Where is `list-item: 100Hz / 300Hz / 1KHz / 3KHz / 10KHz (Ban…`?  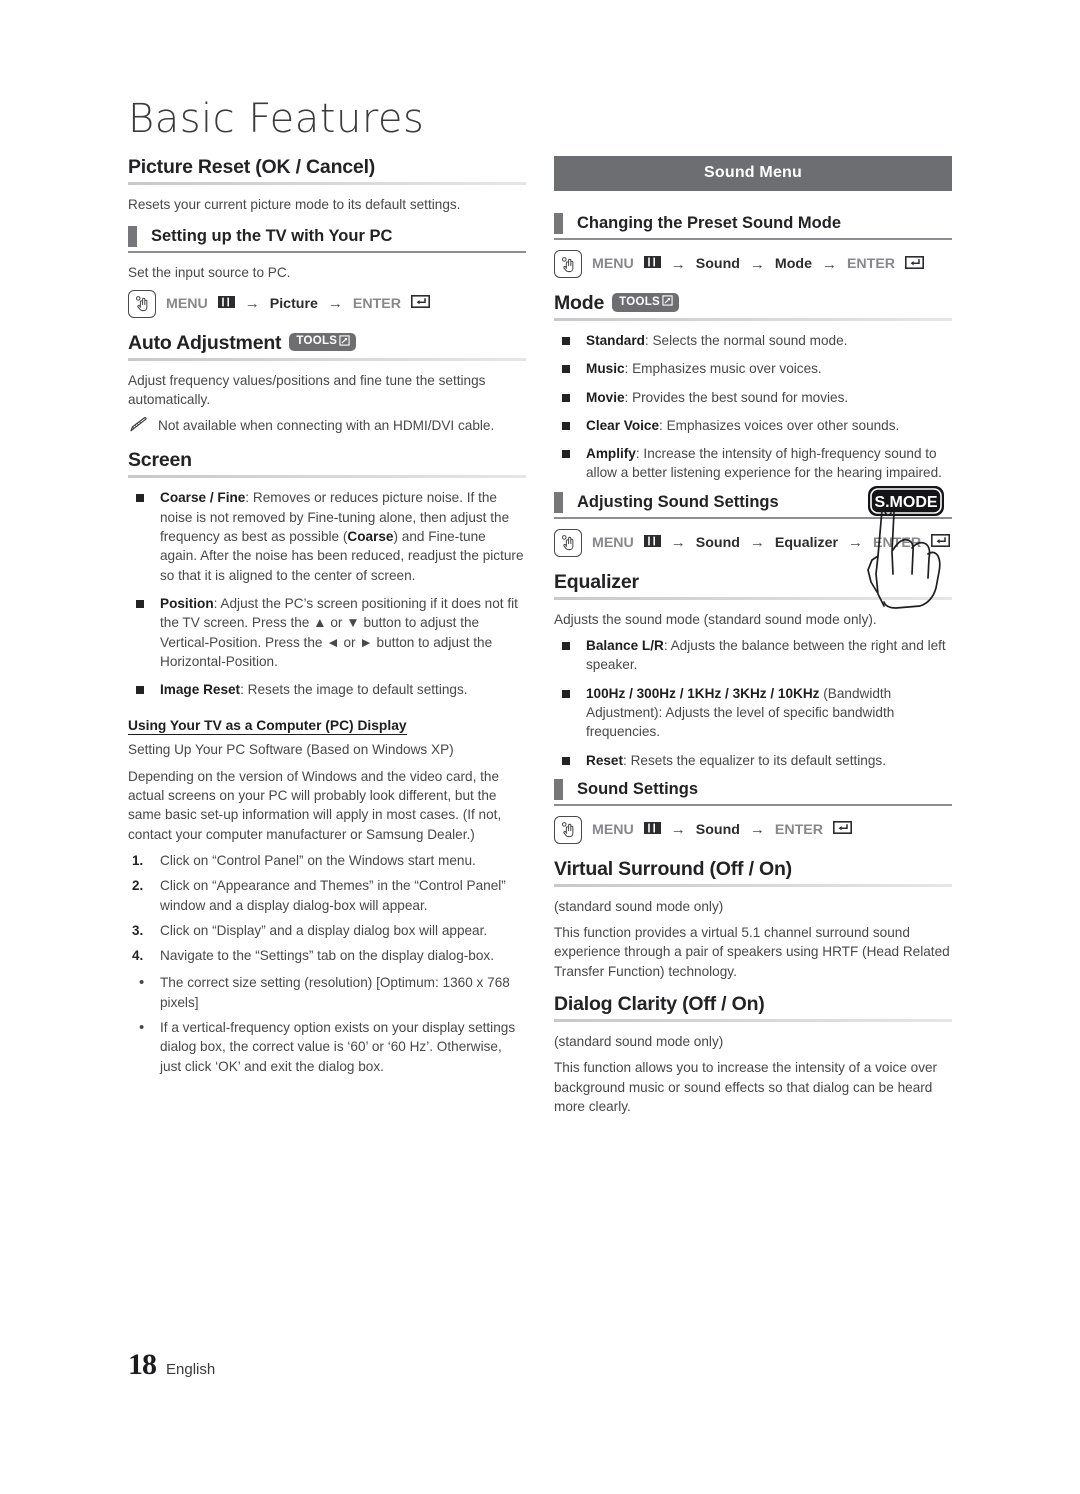 list-item: 100Hz / 300Hz / 1KHz / 3KHz / 10KHz (Ban… is located at coordinates (753, 713).